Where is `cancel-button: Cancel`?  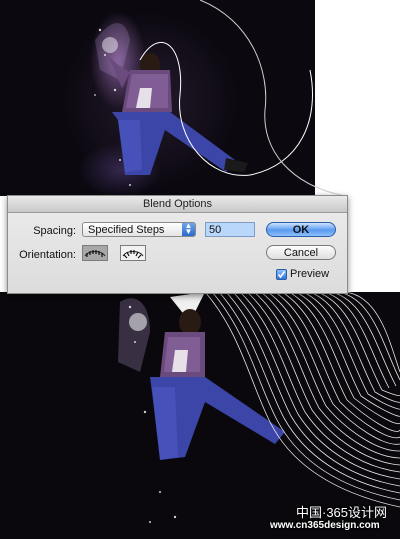
cancel-button: Cancel is located at coordinates (301, 252).